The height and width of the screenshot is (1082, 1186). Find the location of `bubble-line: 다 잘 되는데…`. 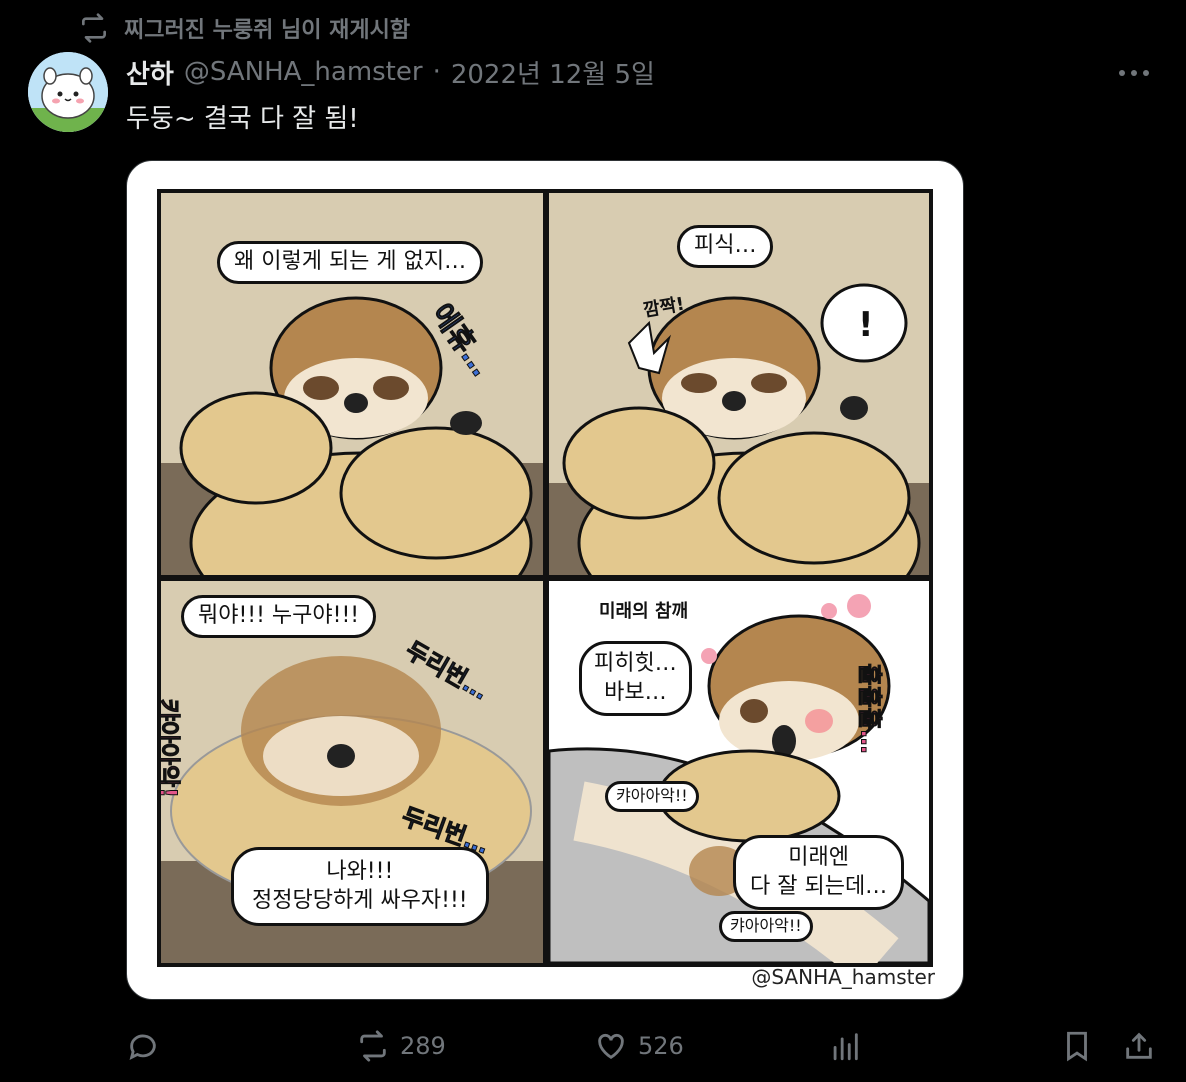

bubble-line: 다 잘 되는데… is located at coordinates (819, 886).